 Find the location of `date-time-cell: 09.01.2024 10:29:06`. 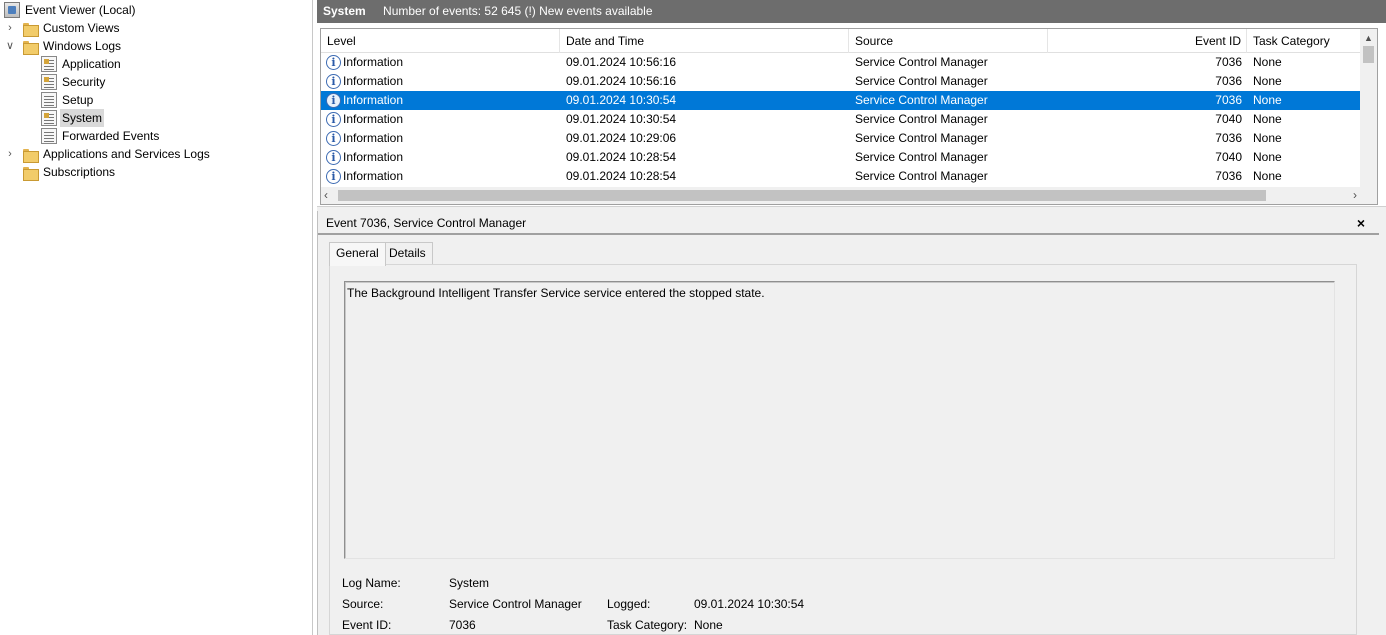

date-time-cell: 09.01.2024 10:29:06 is located at coordinates (621, 138).